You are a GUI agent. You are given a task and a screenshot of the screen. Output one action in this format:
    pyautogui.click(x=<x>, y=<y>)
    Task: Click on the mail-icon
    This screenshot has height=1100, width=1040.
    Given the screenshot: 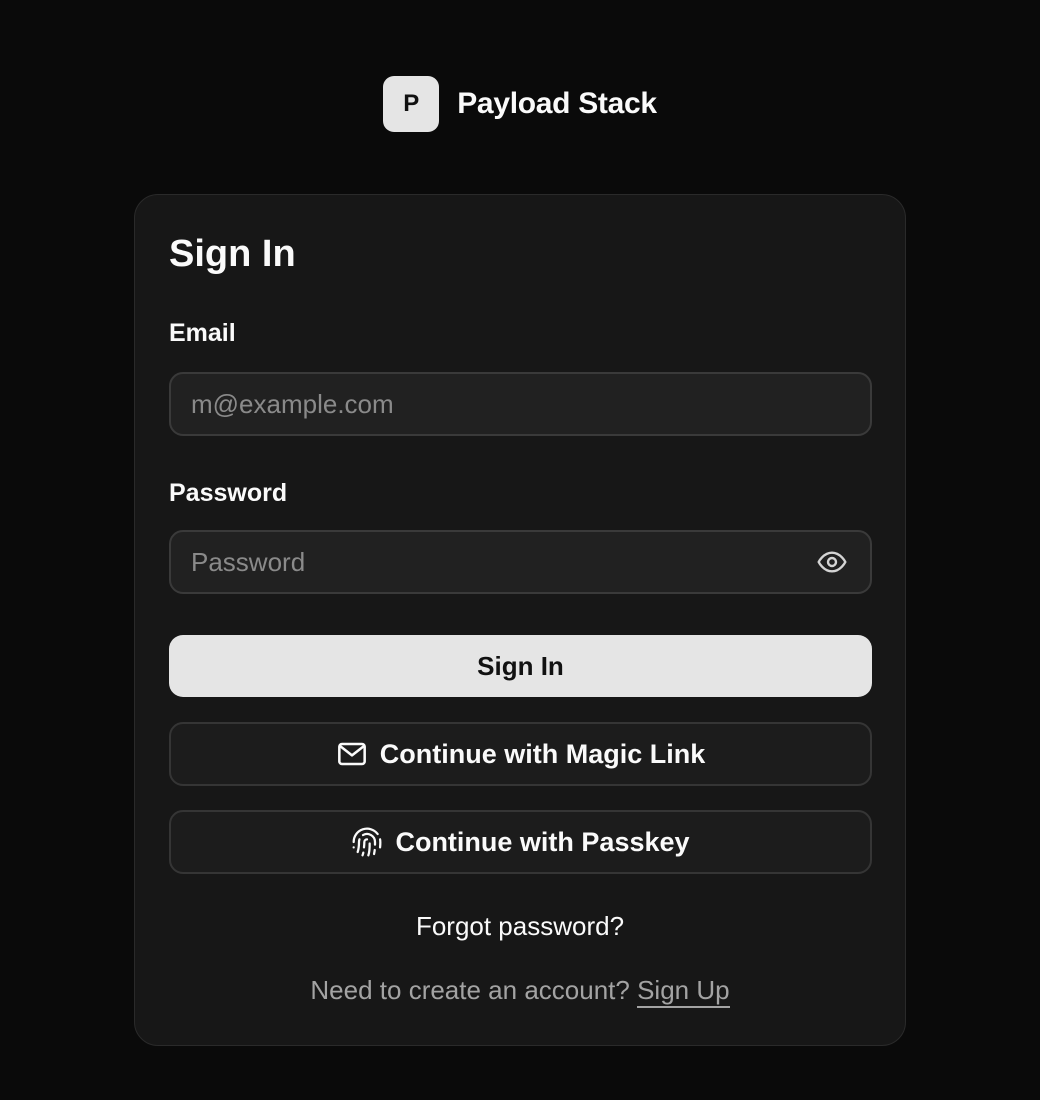 What is the action you would take?
    pyautogui.click(x=352, y=754)
    